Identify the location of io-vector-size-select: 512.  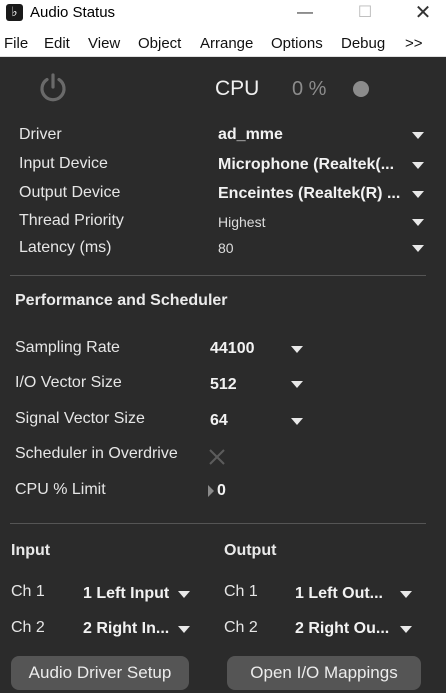
(223, 385).